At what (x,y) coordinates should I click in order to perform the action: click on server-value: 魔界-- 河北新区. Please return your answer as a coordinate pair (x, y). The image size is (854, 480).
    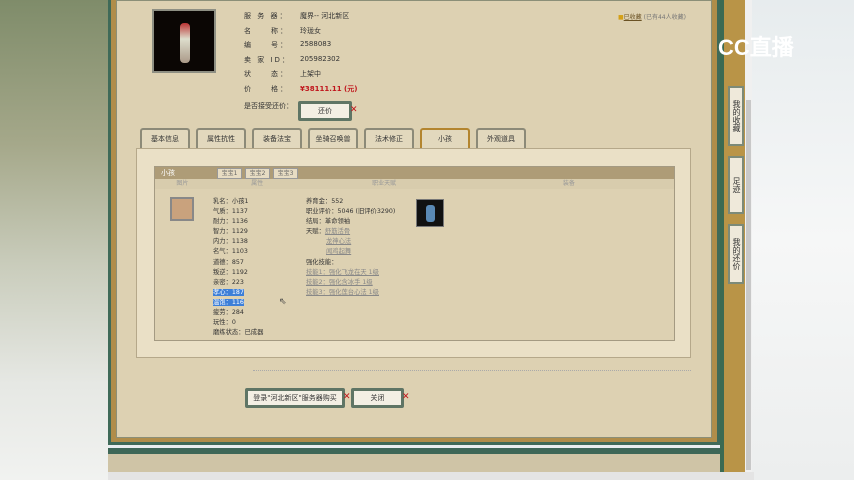
    Looking at the image, I should click on (325, 16).